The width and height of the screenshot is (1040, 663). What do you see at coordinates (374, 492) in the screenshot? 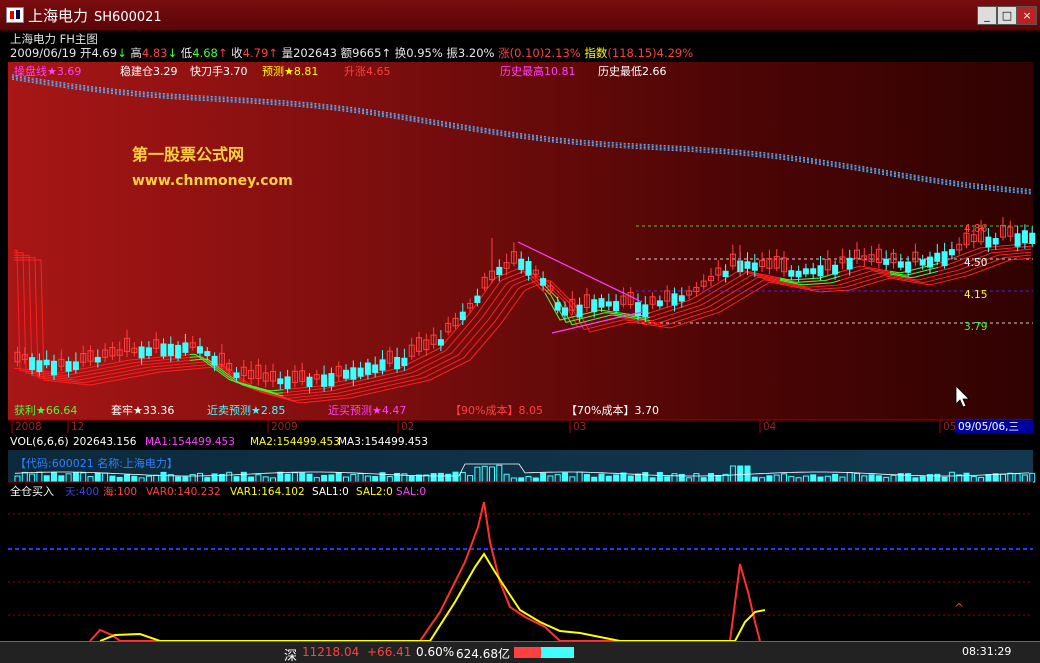
I see `indicator-param: SAL2:0` at bounding box center [374, 492].